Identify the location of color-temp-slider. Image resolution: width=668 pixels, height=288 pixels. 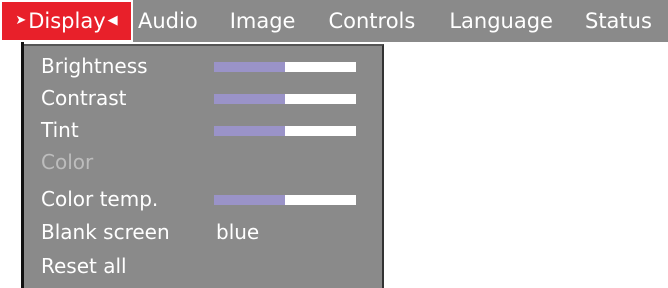
(285, 200).